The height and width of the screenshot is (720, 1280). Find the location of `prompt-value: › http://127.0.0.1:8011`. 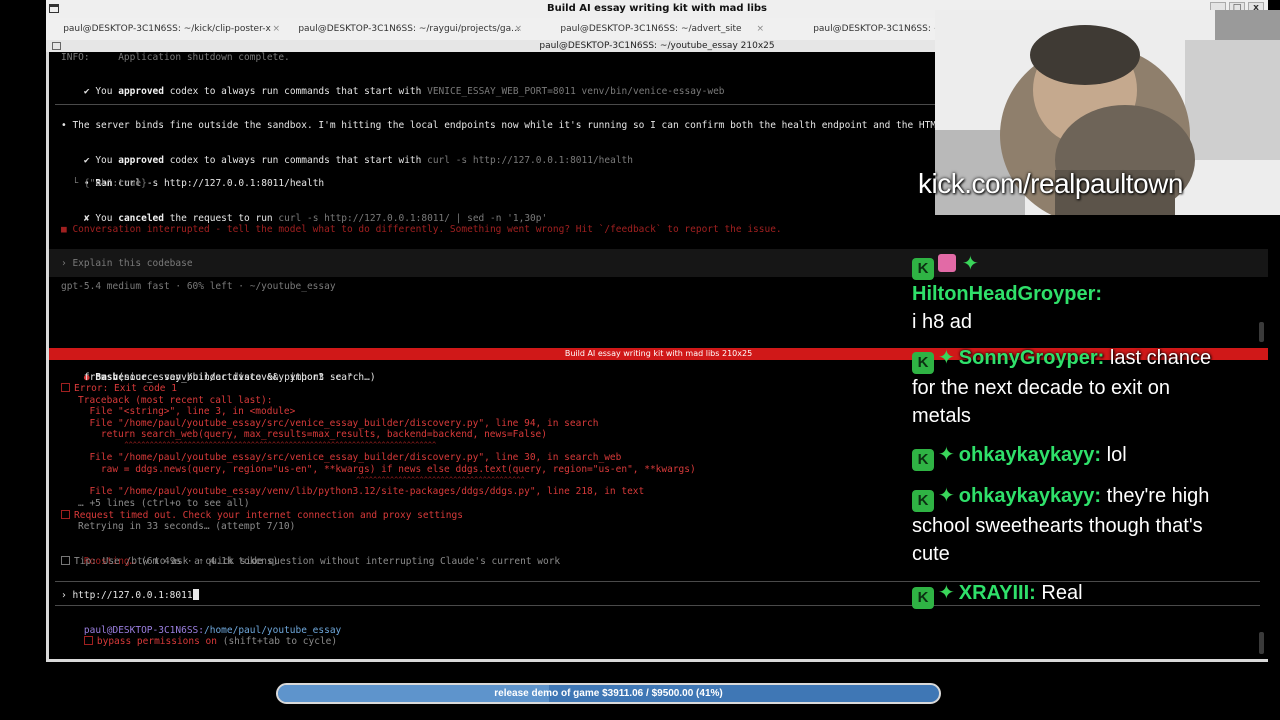

prompt-value: › http://127.0.0.1:8011 is located at coordinates (127, 595).